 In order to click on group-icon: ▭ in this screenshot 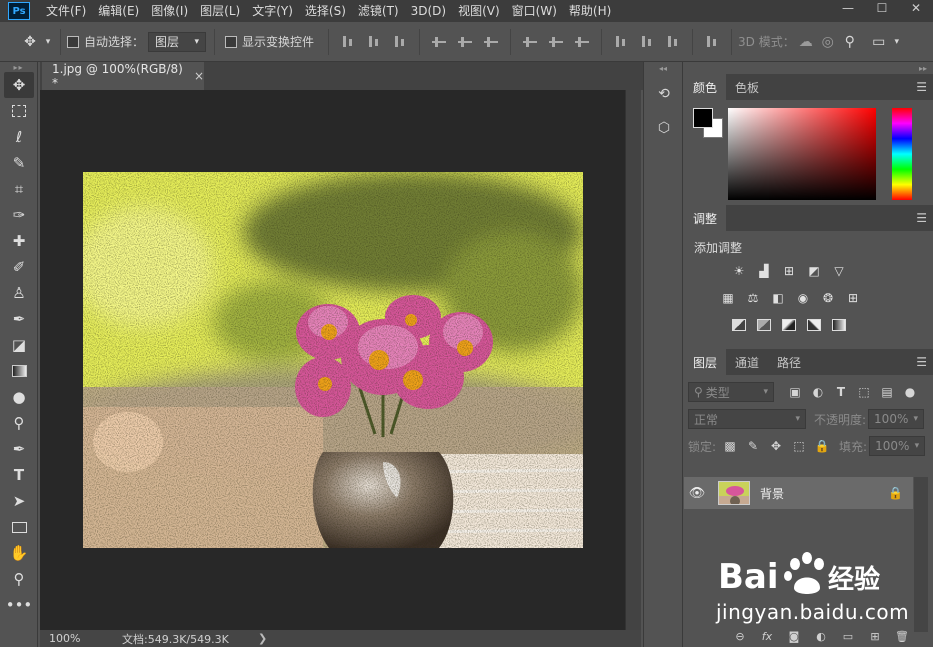, I will do `click(848, 636)`.